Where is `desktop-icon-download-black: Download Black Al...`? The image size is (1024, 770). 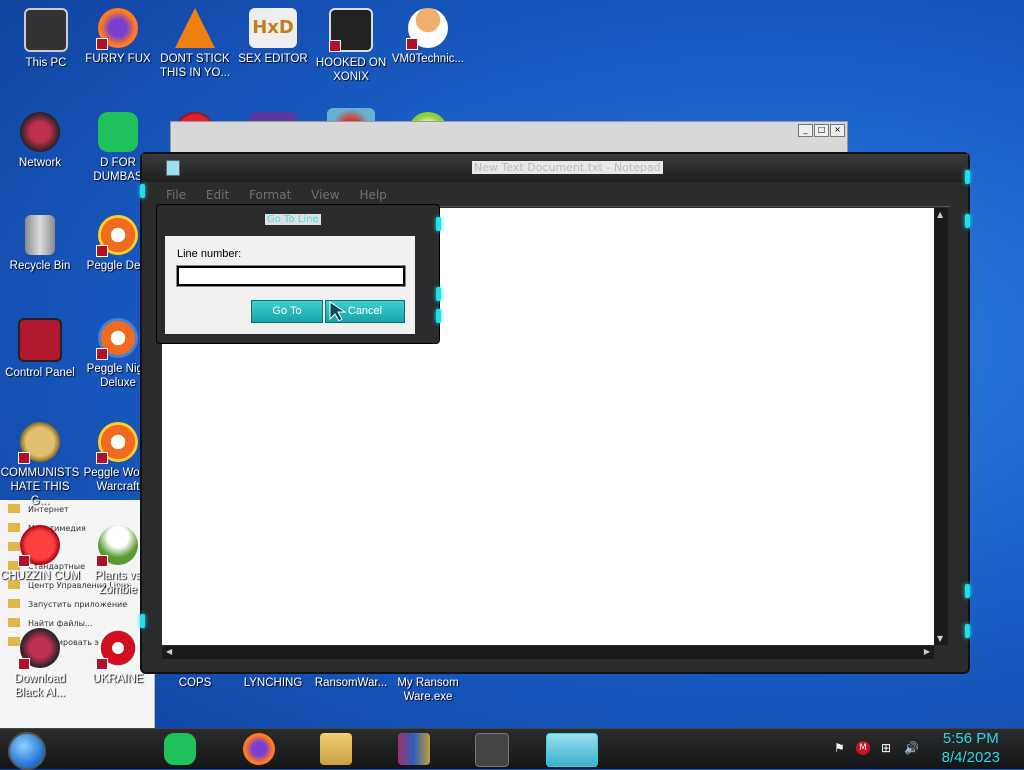 desktop-icon-download-black: Download Black Al... is located at coordinates (40, 664).